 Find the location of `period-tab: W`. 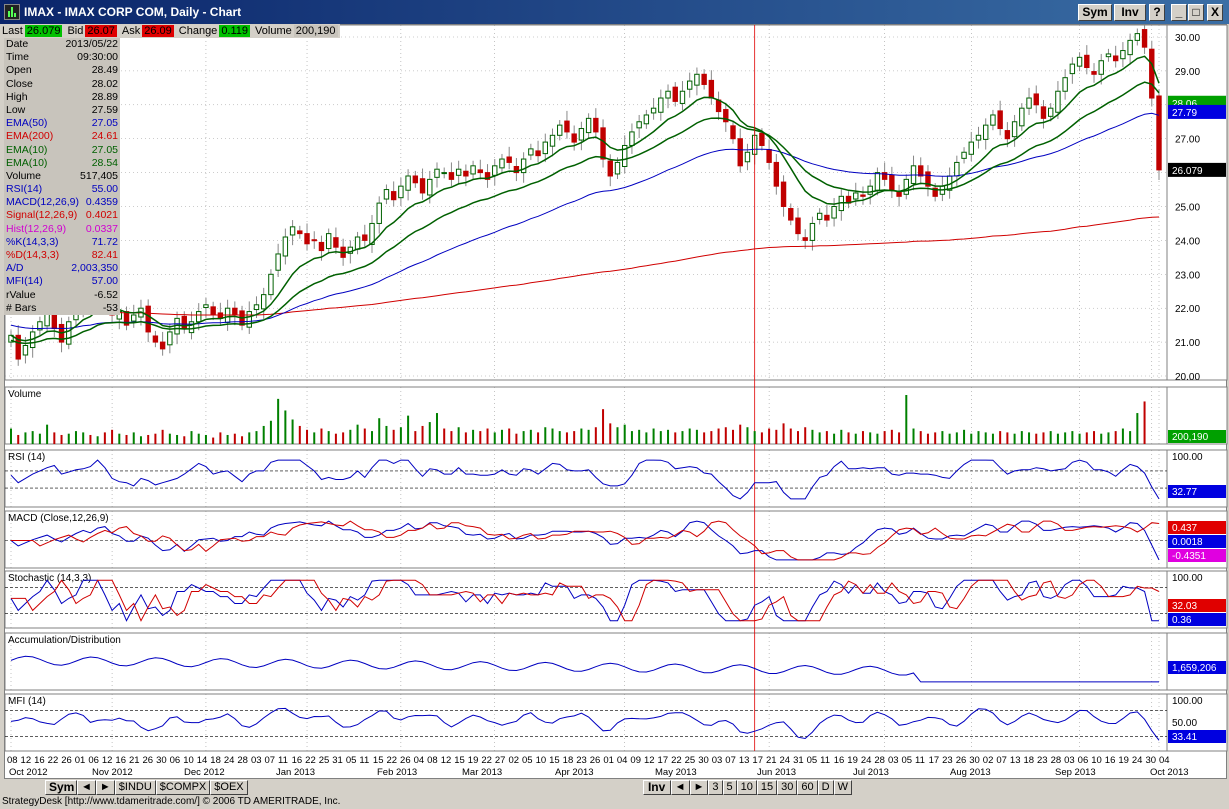

period-tab: W is located at coordinates (842, 787).